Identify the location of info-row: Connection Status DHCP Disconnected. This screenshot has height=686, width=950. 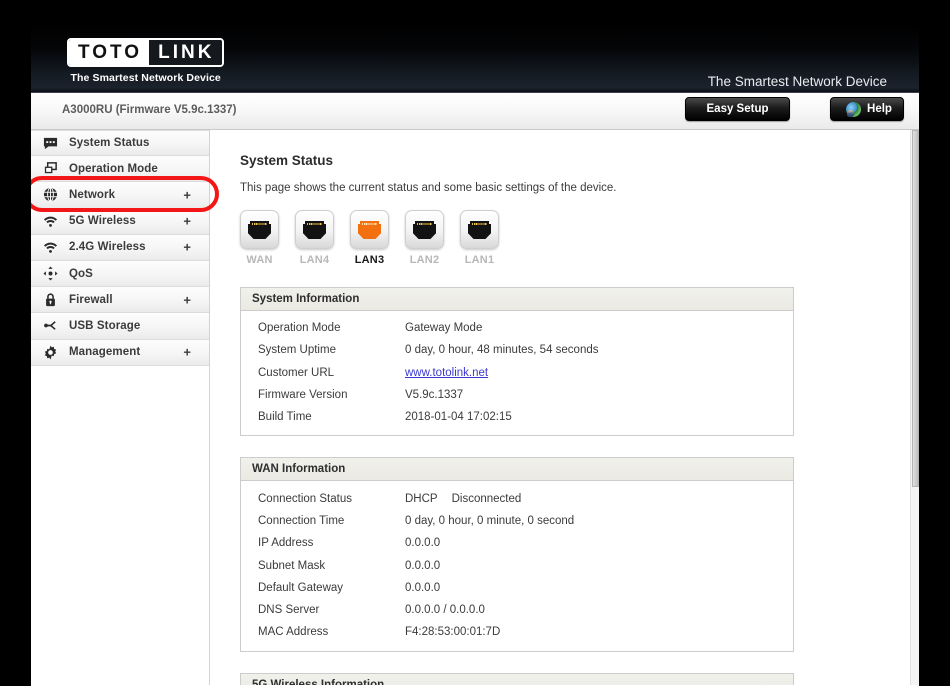
(517, 498).